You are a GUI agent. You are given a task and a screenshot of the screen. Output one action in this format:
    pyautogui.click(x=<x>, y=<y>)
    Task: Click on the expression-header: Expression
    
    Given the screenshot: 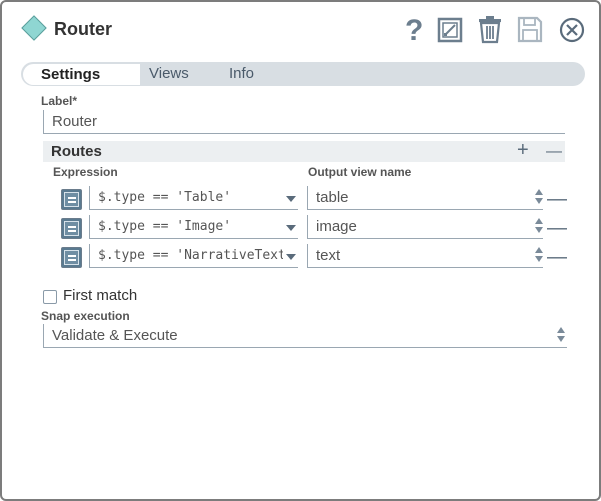 What is the action you would take?
    pyautogui.click(x=85, y=172)
    